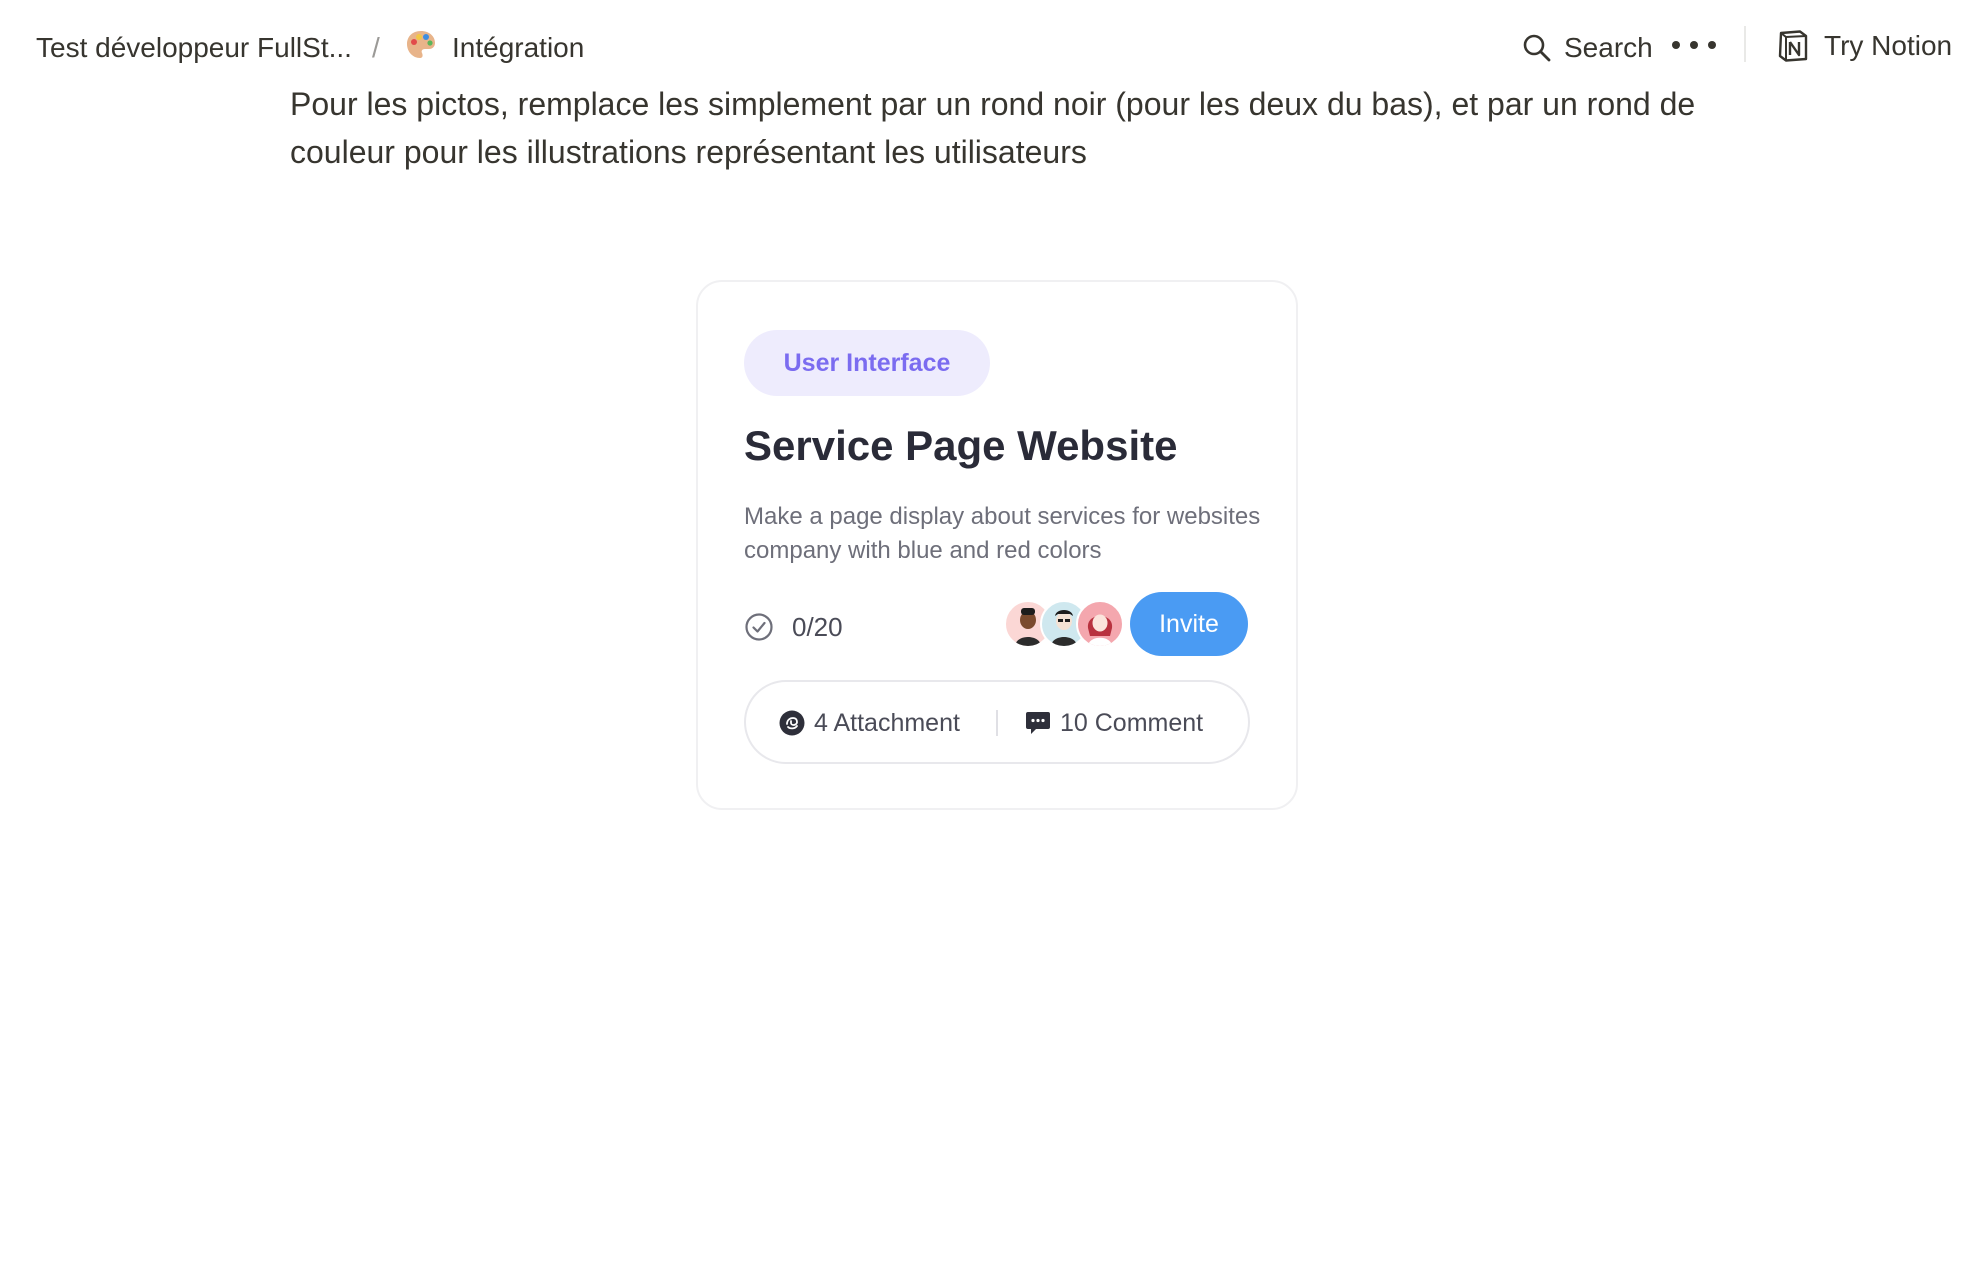 The width and height of the screenshot is (1986, 1268). What do you see at coordinates (817, 626) in the screenshot?
I see `progress-count: 0/20` at bounding box center [817, 626].